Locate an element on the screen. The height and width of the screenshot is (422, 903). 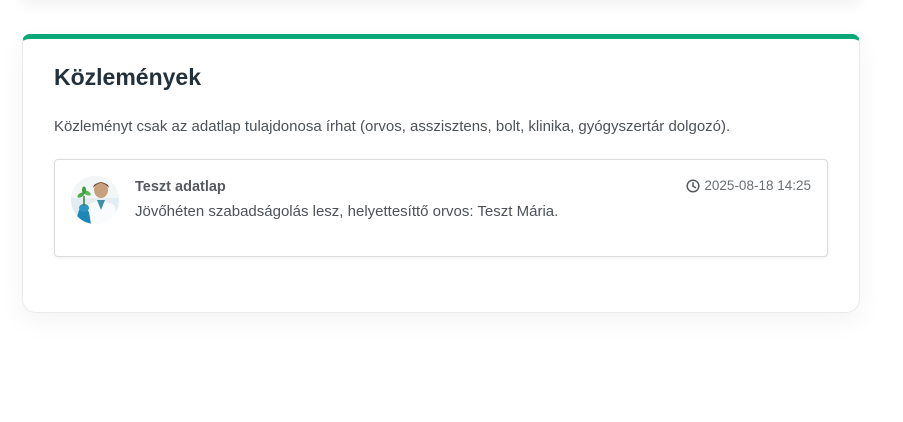
post-author: Teszt adatlap is located at coordinates (180, 187).